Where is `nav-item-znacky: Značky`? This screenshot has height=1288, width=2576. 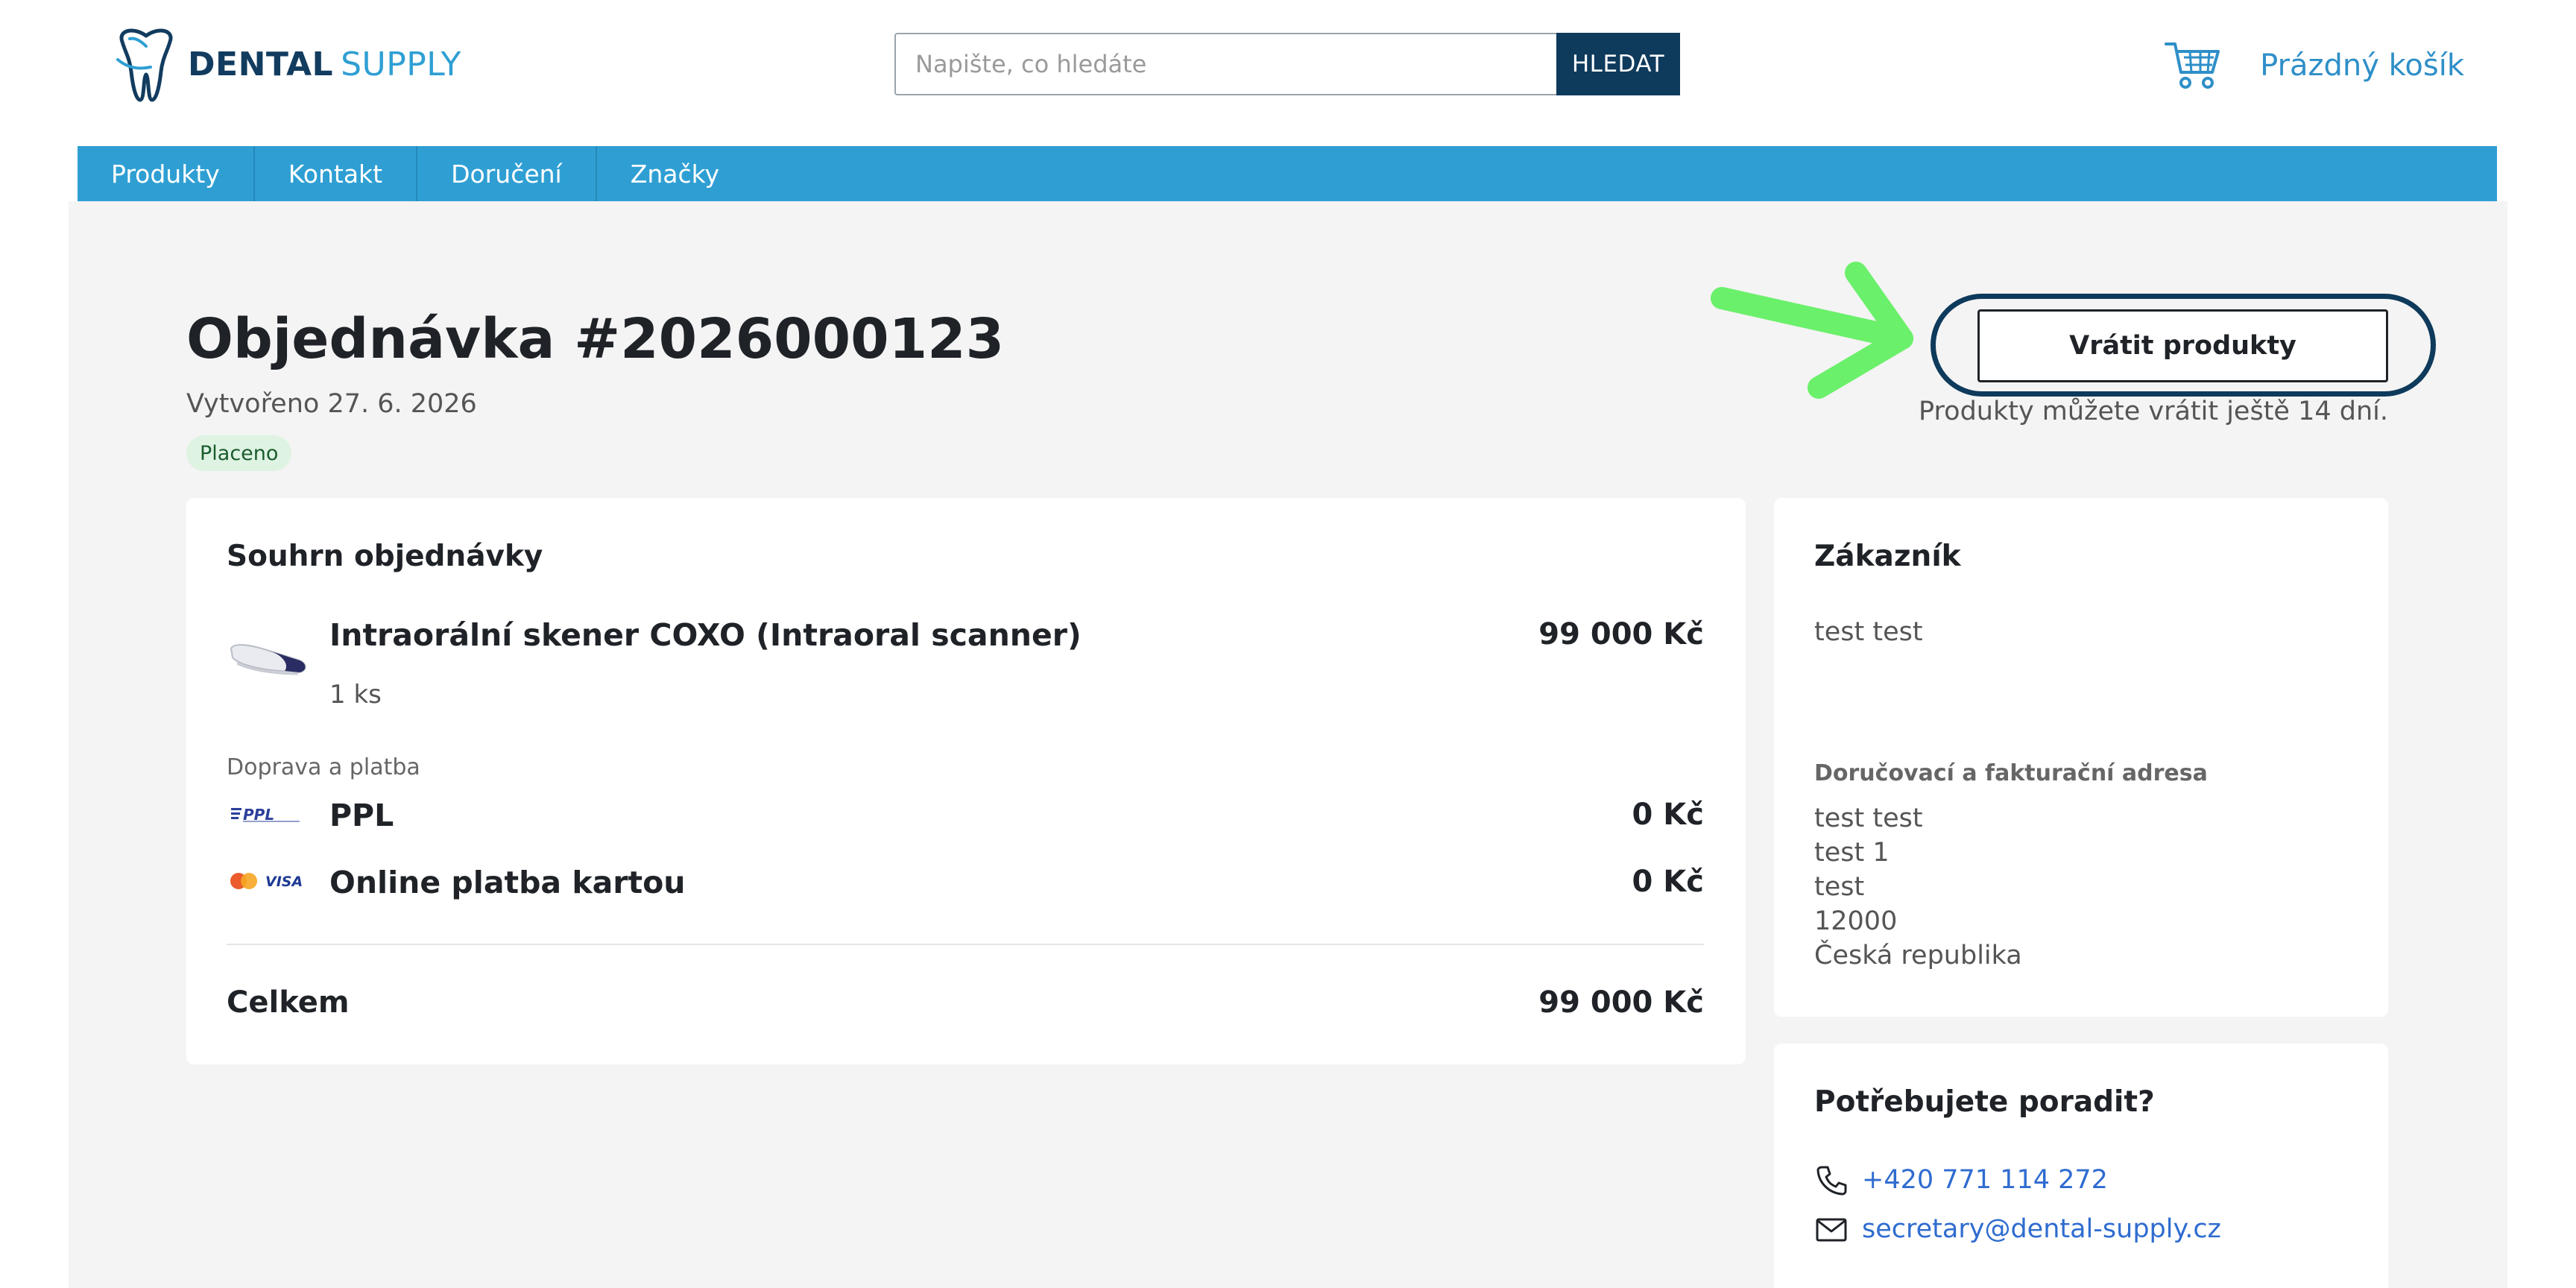 nav-item-znacky: Značky is located at coordinates (675, 173).